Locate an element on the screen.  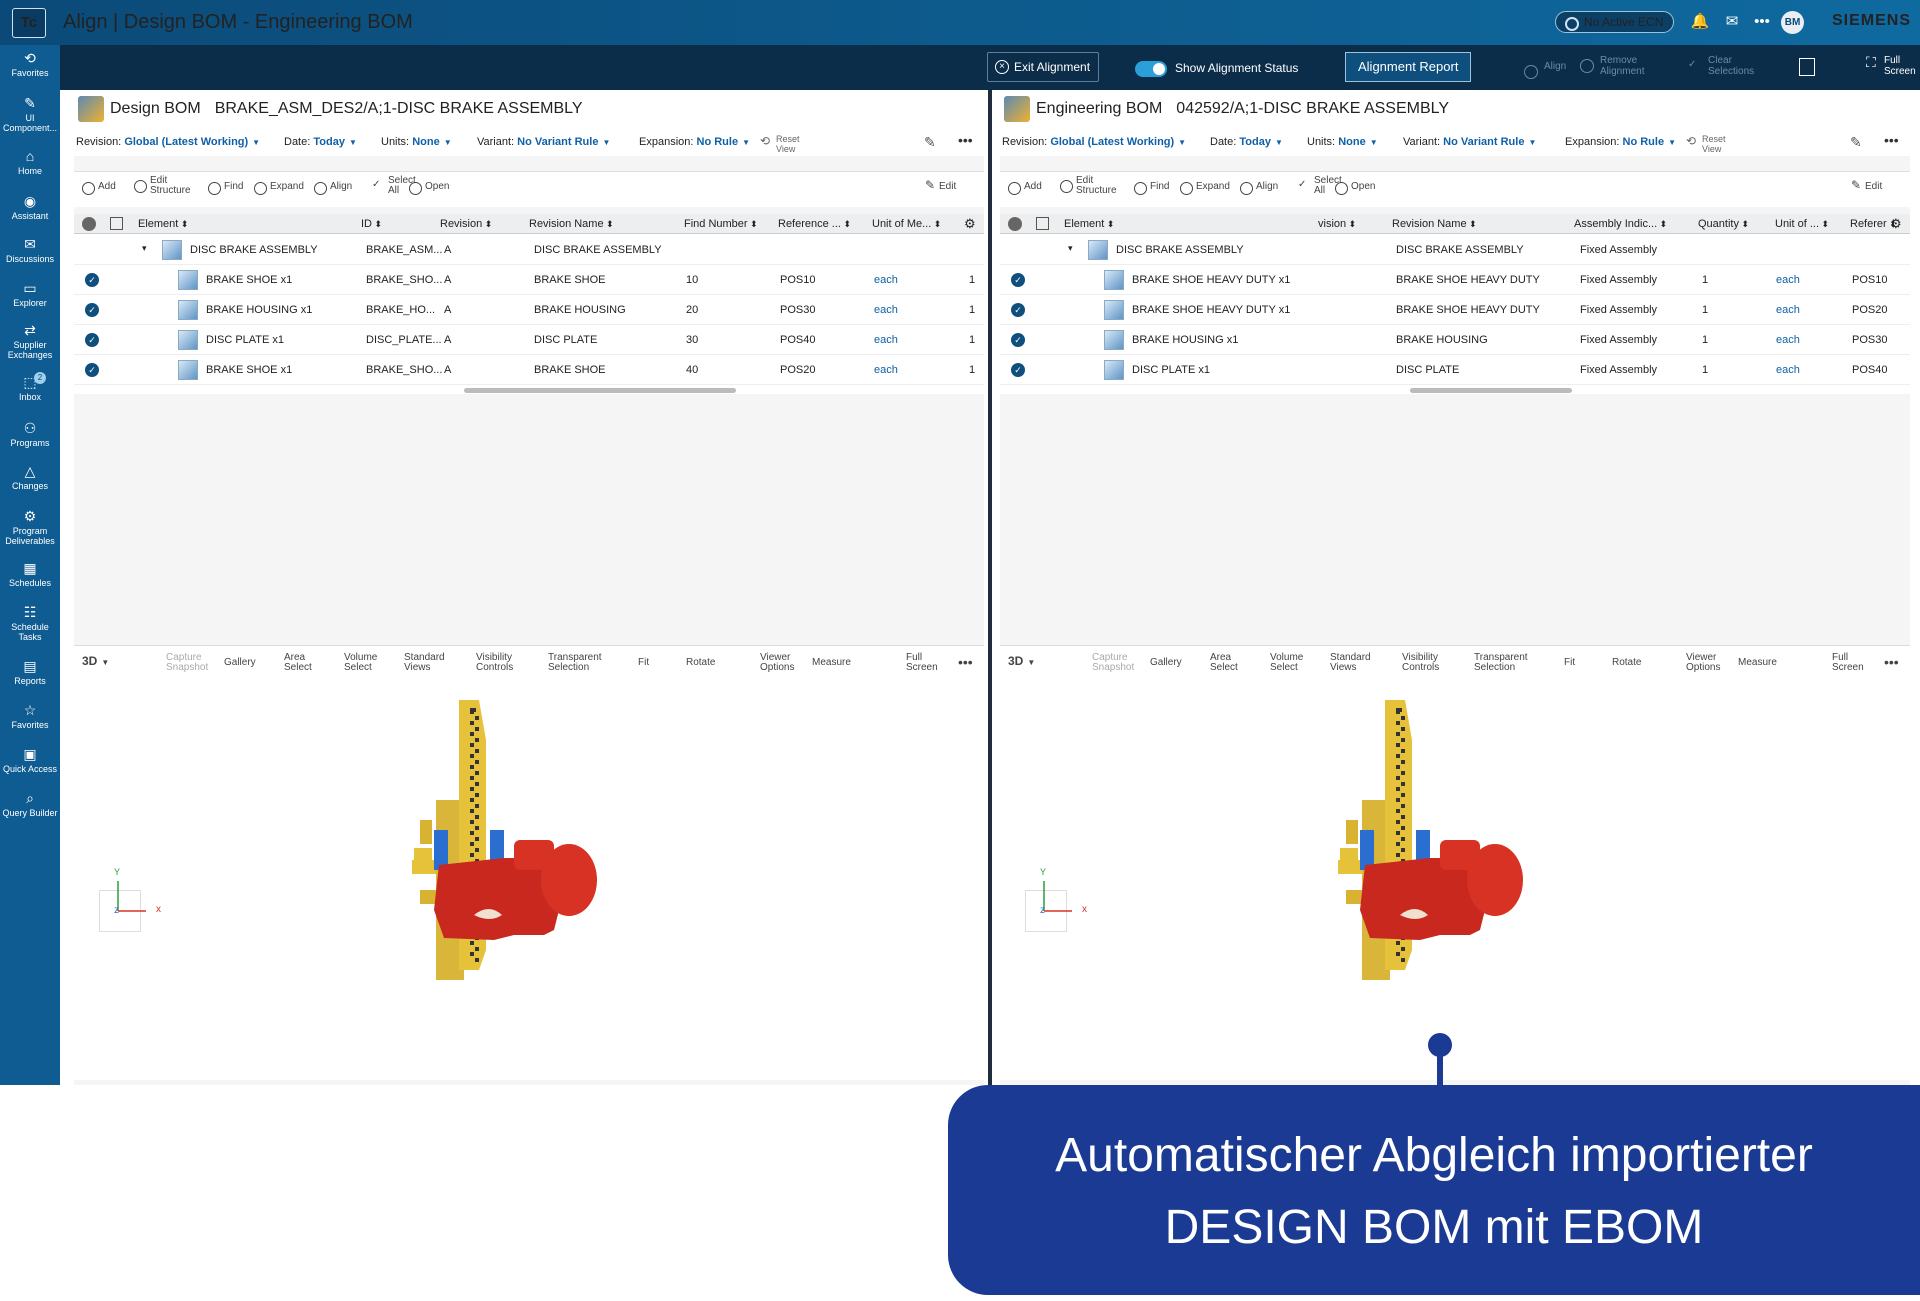
left-find-button: Find is located at coordinates (233, 187).